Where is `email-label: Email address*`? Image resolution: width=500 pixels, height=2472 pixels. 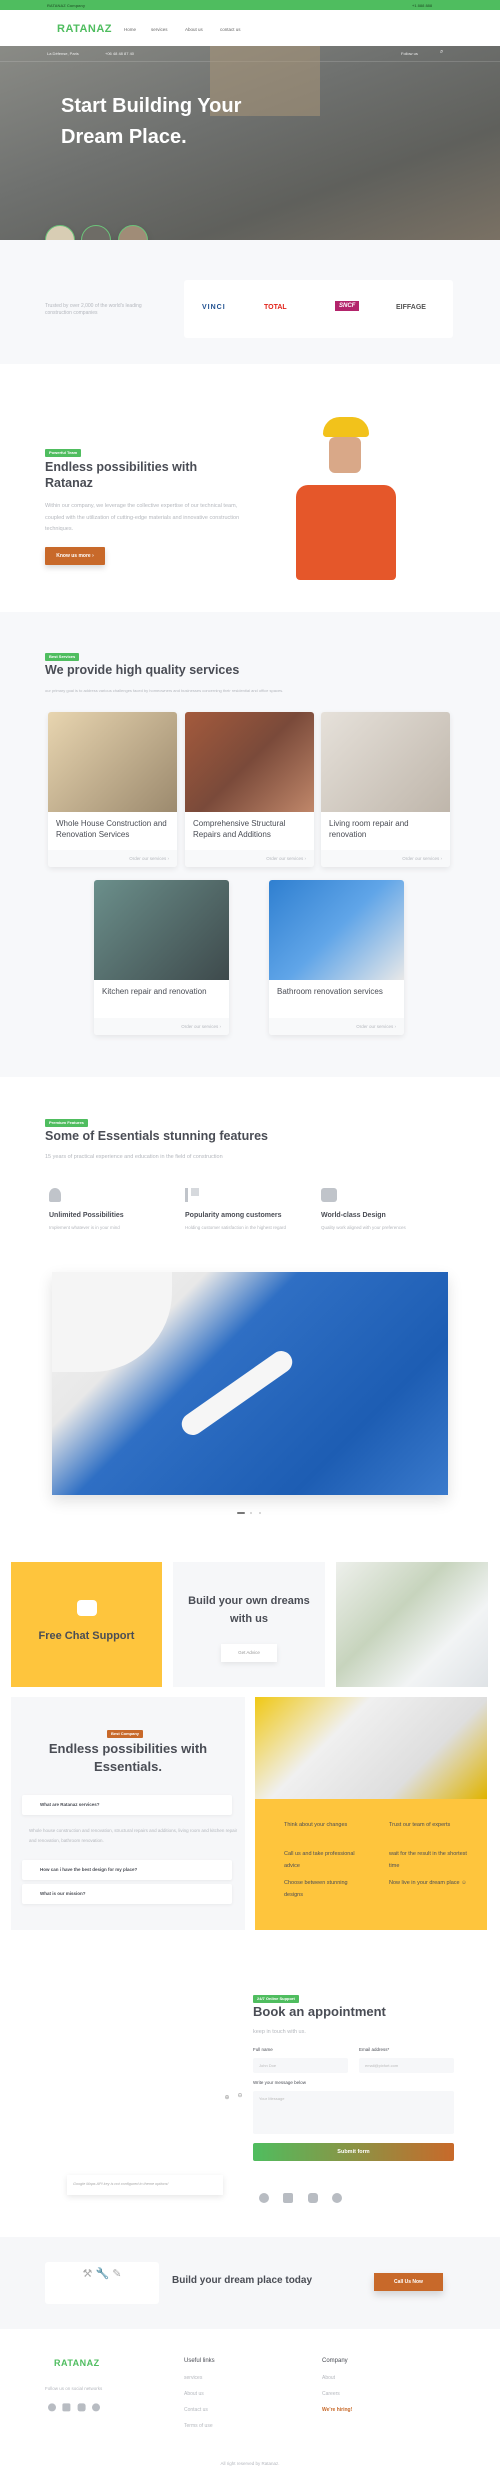 email-label: Email address* is located at coordinates (374, 2049).